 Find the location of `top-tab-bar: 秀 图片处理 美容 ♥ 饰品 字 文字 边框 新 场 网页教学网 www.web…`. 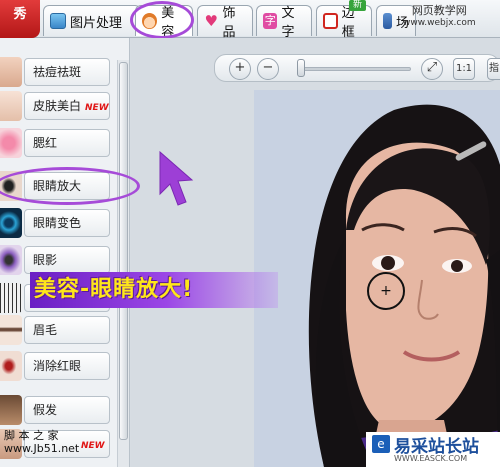

top-tab-bar: 秀 图片处理 美容 ♥ 饰品 字 文字 边框 新 场 网页教学网 www.web… is located at coordinates (250, 20).